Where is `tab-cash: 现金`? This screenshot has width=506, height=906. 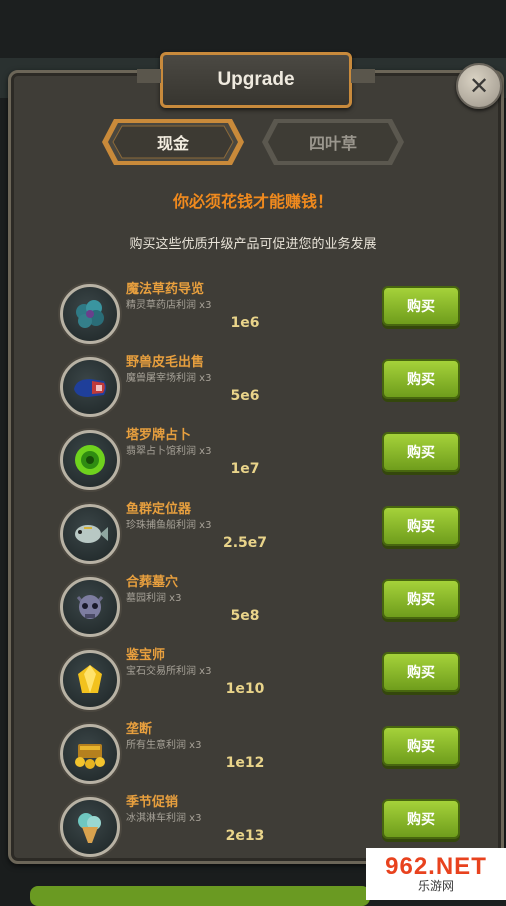
tab-cash: 现金 is located at coordinates (173, 142).